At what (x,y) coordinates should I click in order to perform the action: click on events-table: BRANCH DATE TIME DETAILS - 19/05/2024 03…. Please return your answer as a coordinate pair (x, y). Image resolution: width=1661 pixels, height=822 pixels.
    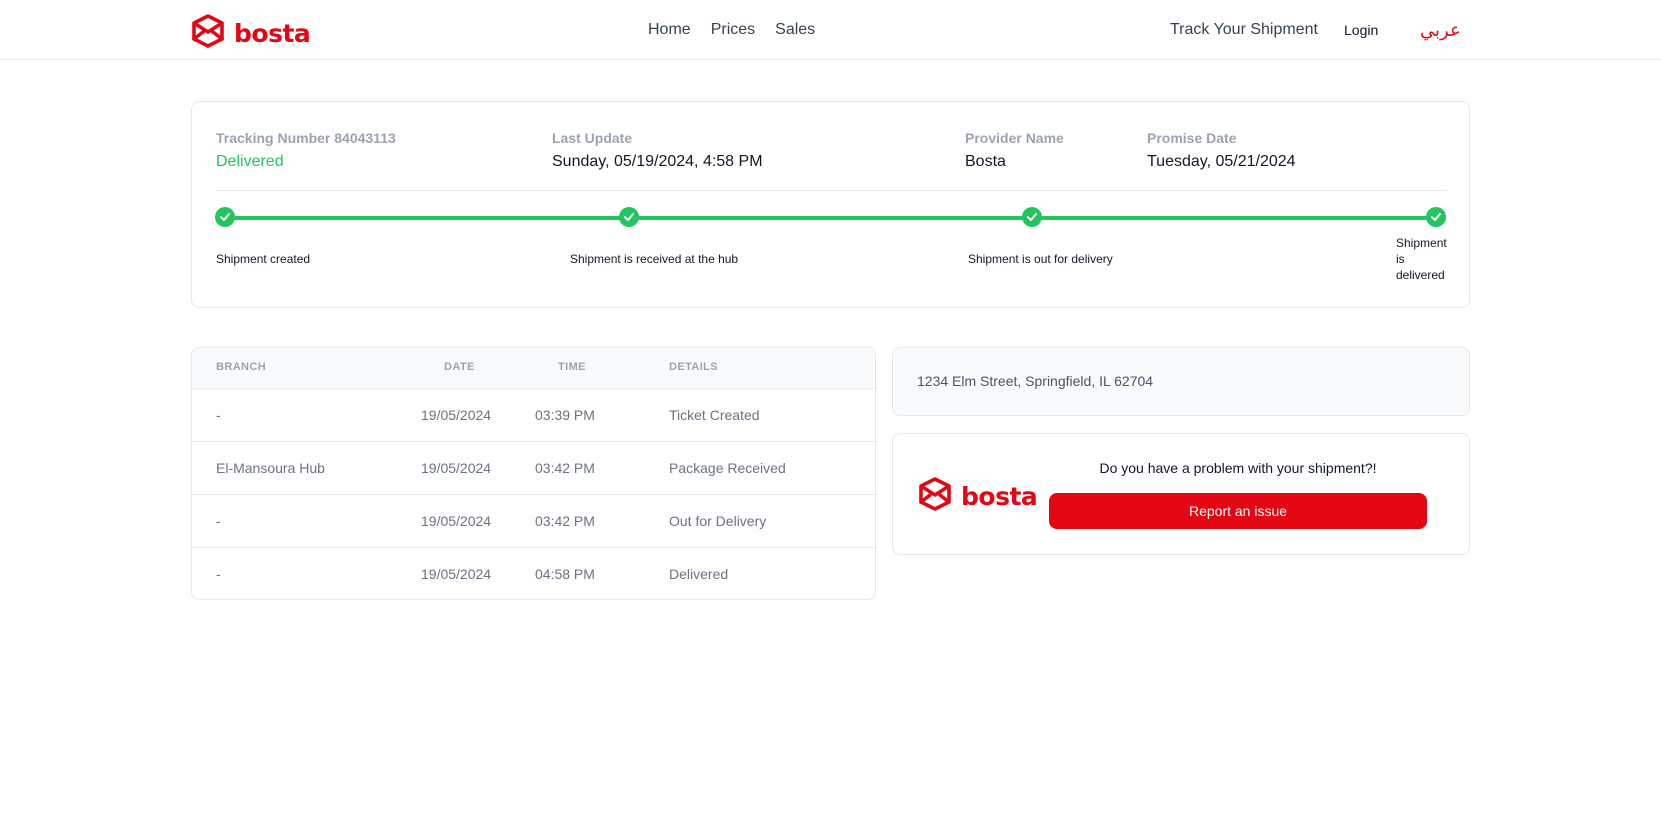
    Looking at the image, I should click on (533, 473).